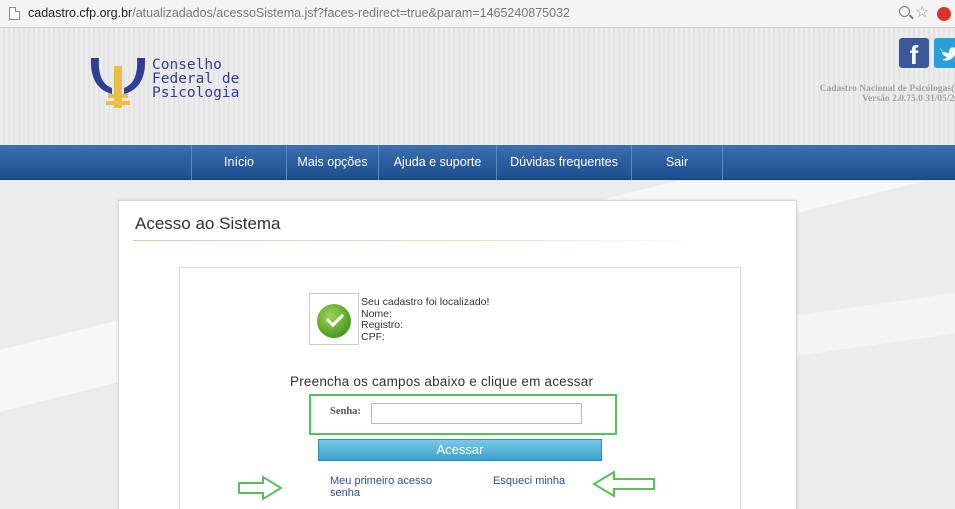  What do you see at coordinates (623, 484) in the screenshot?
I see `arrow-left-icon` at bounding box center [623, 484].